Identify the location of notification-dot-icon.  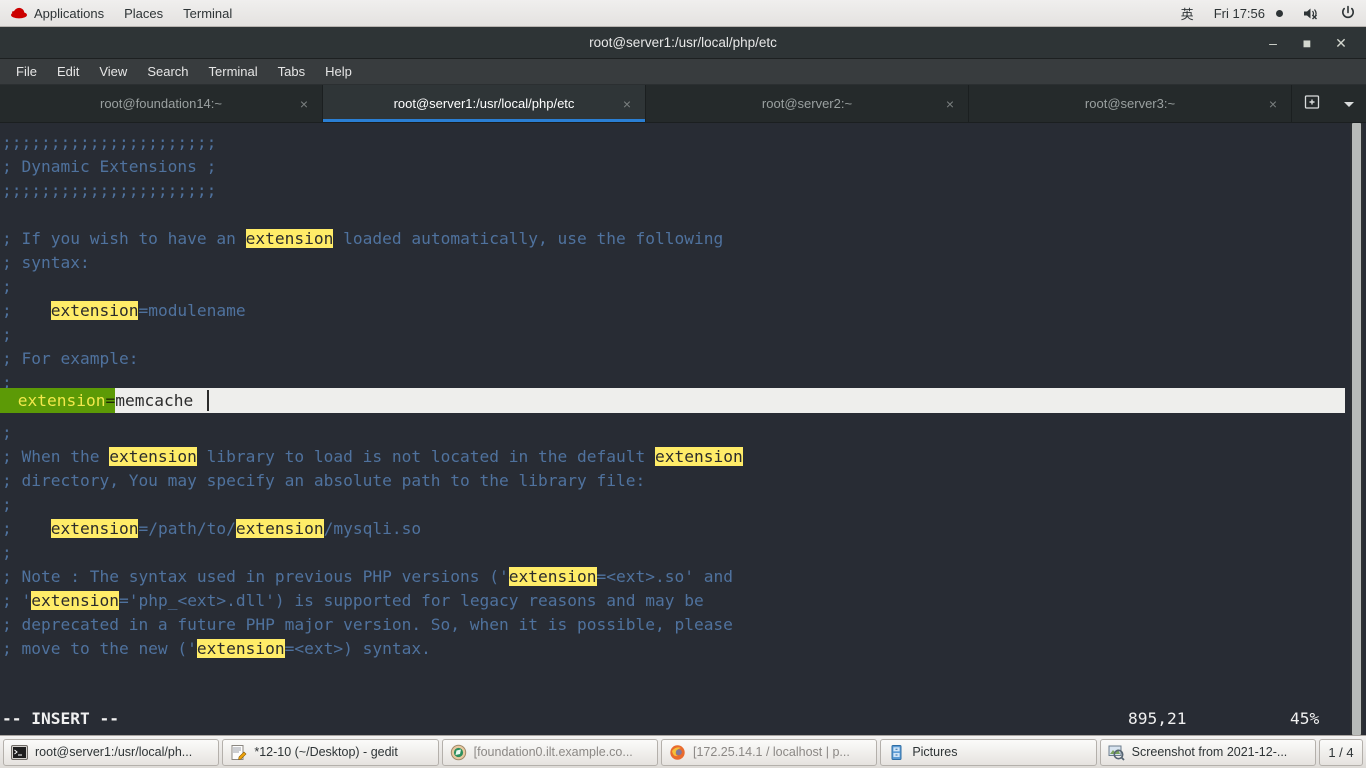
(1279, 13).